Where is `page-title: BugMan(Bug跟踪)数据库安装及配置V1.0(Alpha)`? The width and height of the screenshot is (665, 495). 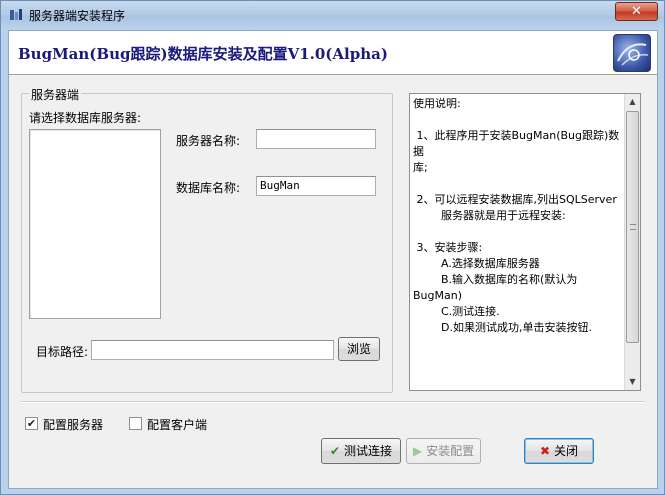 page-title: BugMan(Bug跟踪)数据库安装及配置V1.0(Alpha) is located at coordinates (203, 54).